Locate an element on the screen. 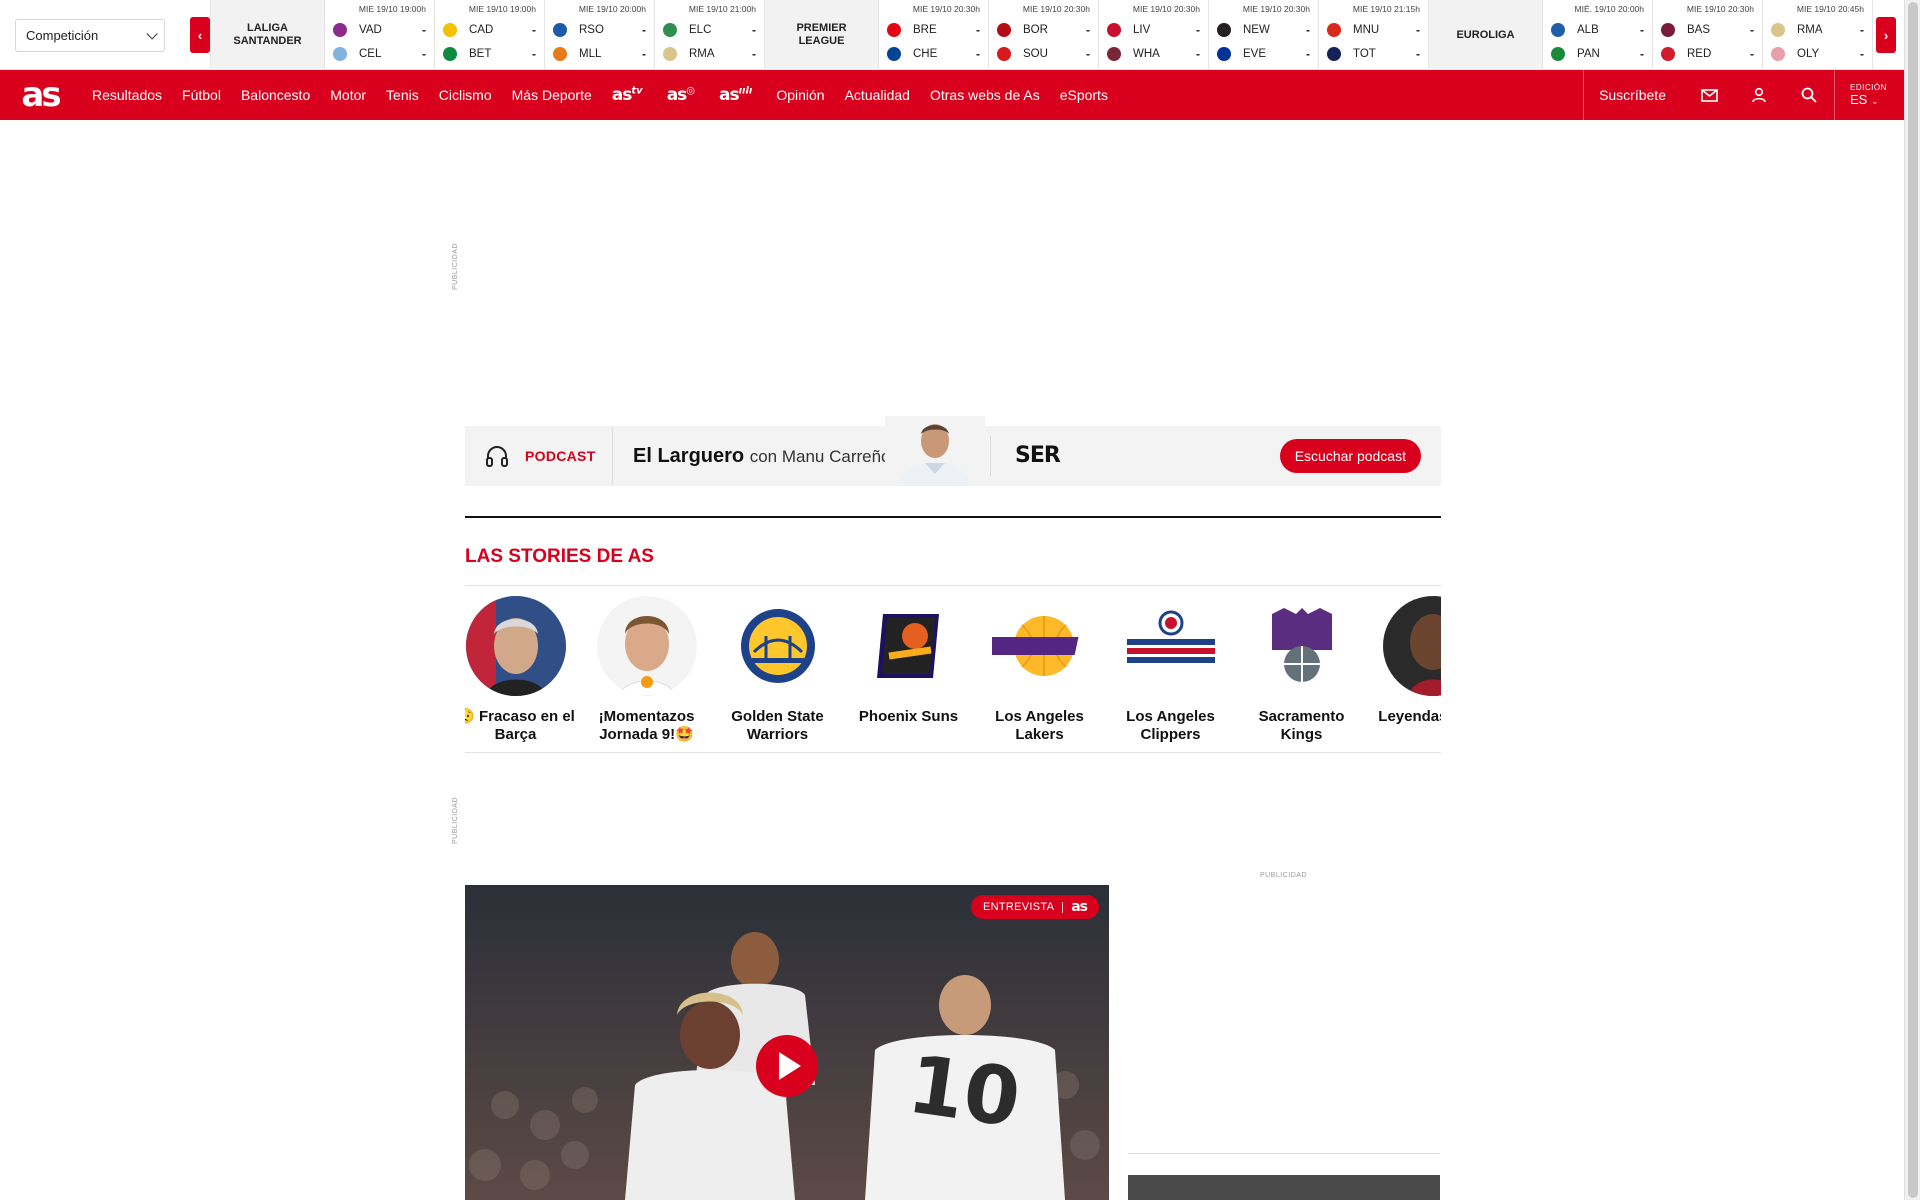 Image resolution: width=1920 pixels, height=1200 pixels. clippers-logo is located at coordinates (1170, 636).